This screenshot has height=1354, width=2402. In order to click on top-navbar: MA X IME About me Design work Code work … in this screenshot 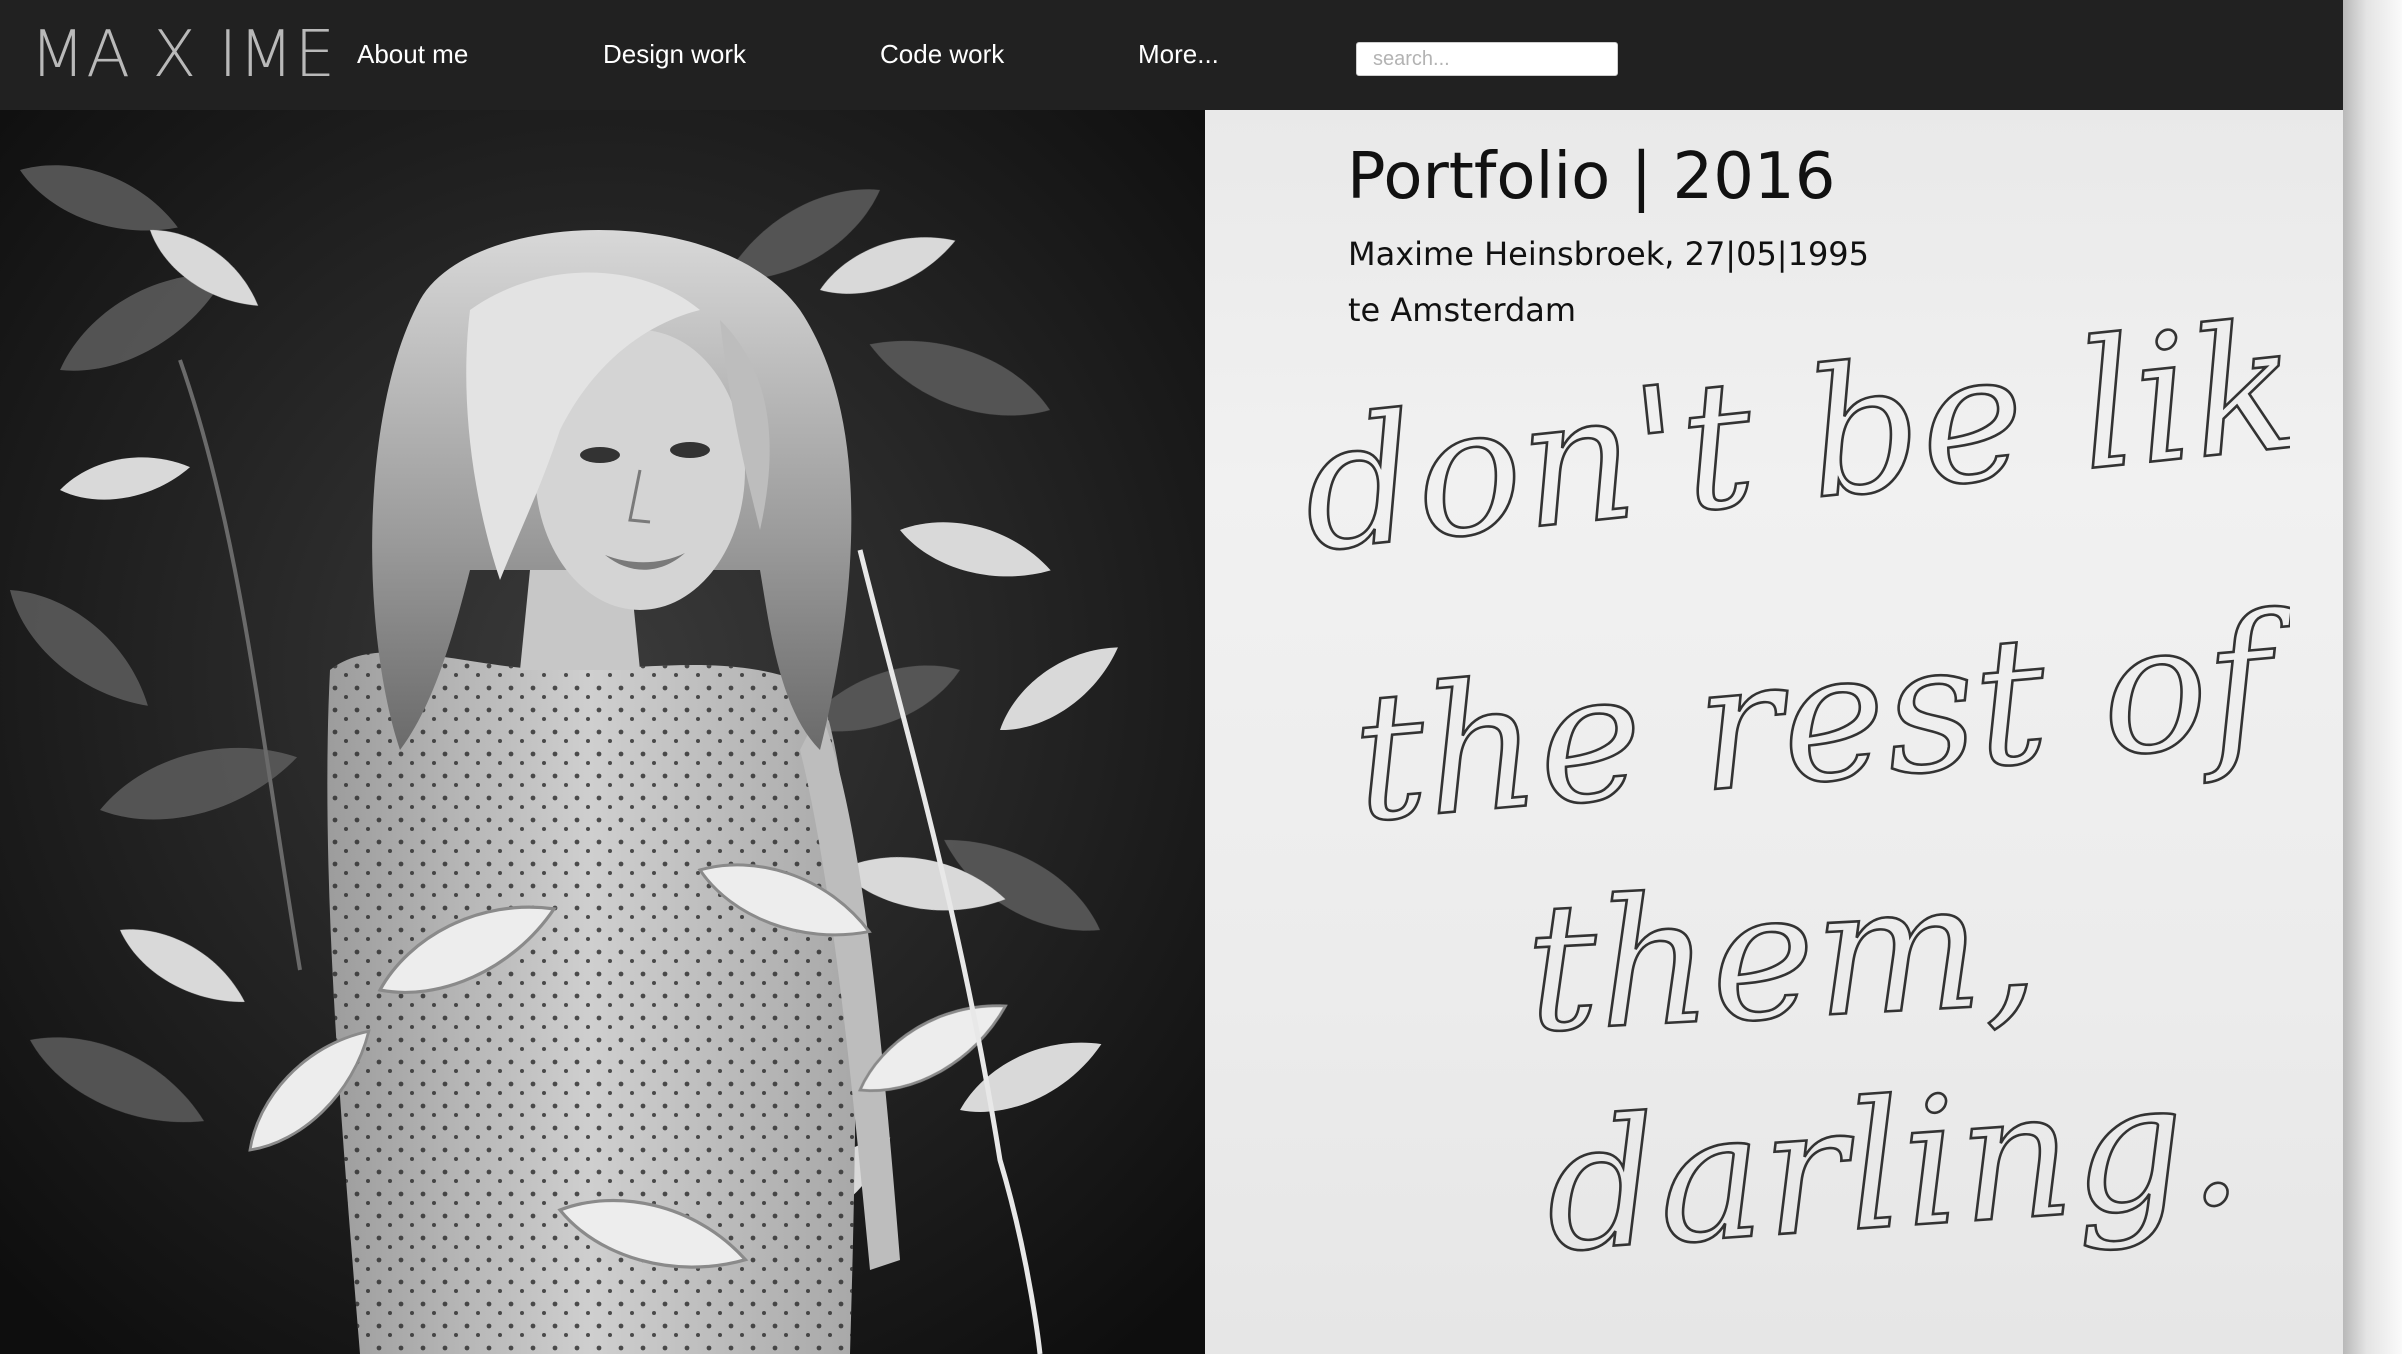, I will do `click(1171, 55)`.